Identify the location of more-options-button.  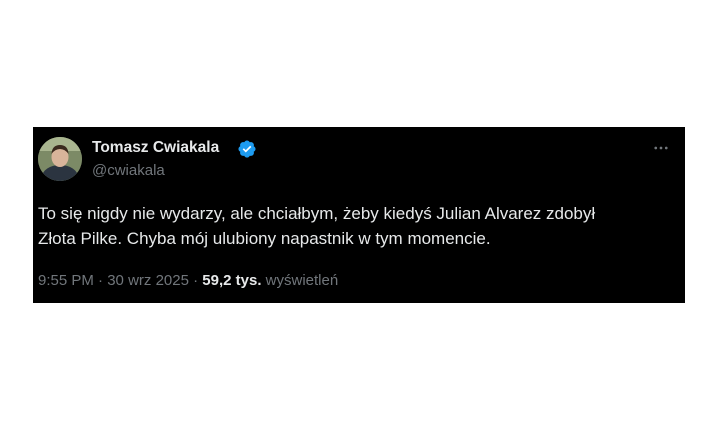
(661, 148).